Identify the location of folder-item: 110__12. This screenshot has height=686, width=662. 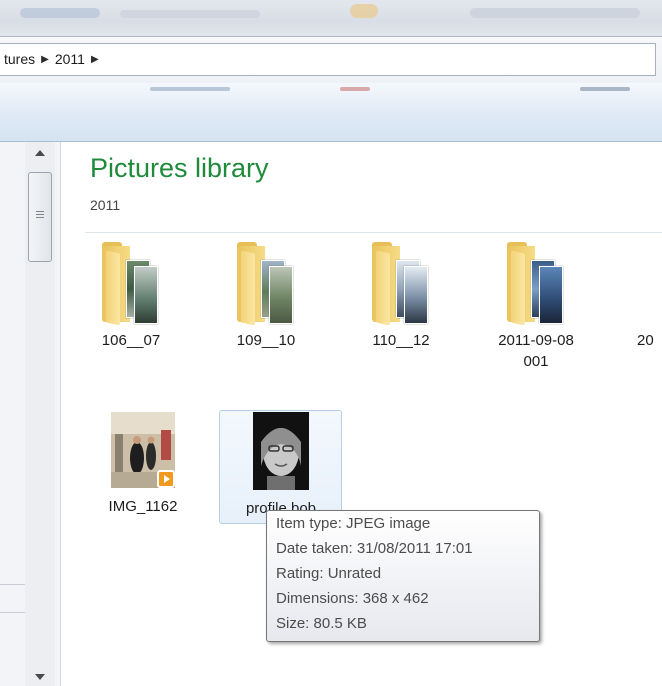
(401, 296).